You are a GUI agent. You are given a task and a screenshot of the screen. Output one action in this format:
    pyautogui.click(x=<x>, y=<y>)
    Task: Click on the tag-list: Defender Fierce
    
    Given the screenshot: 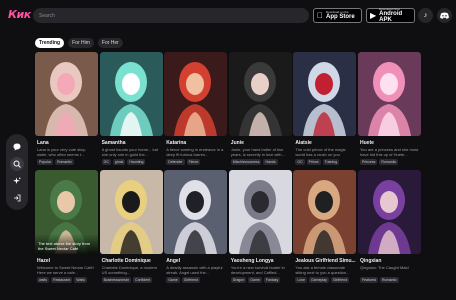 What is the action you would take?
    pyautogui.click(x=195, y=162)
    